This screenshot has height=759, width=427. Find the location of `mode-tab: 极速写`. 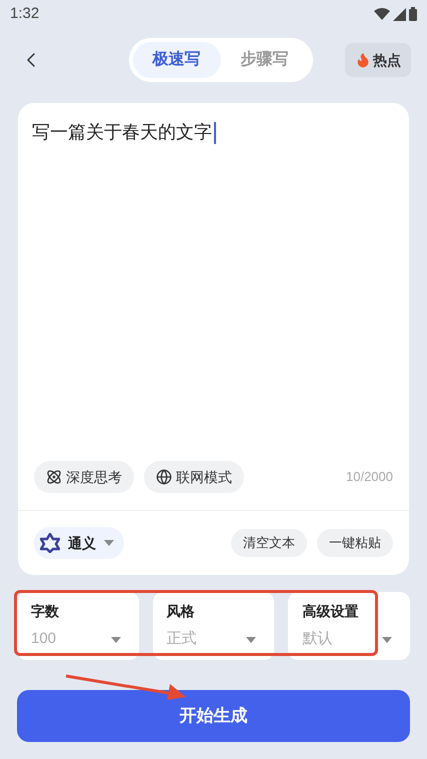

mode-tab: 极速写 is located at coordinates (176, 60).